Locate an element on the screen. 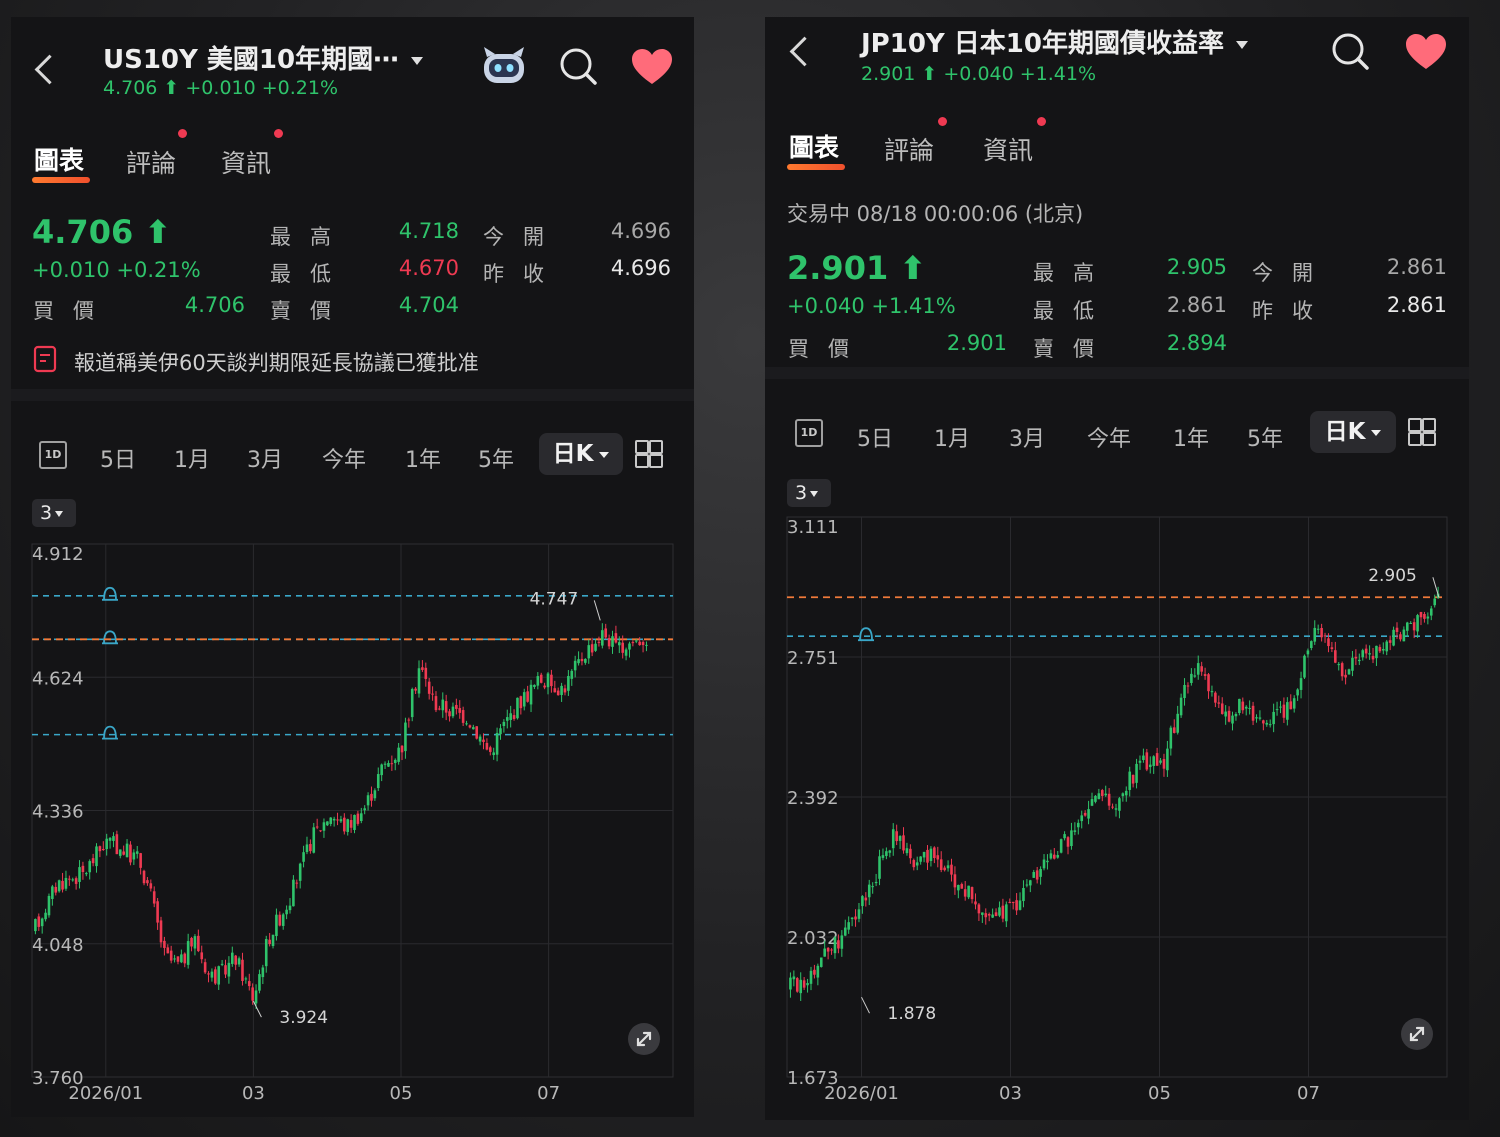 This screenshot has height=1137, width=1500. news-headline: 報道稱美伊60天談判期限延長協議已獲批准 is located at coordinates (276, 362).